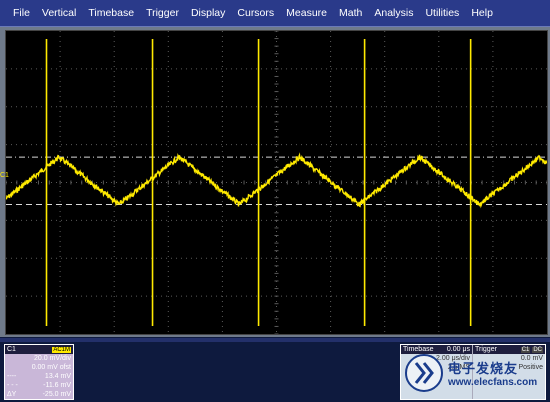 Image resolution: width=550 pixels, height=402 pixels. What do you see at coordinates (418, 349) in the screenshot?
I see `timebase-title: Timebase` at bounding box center [418, 349].